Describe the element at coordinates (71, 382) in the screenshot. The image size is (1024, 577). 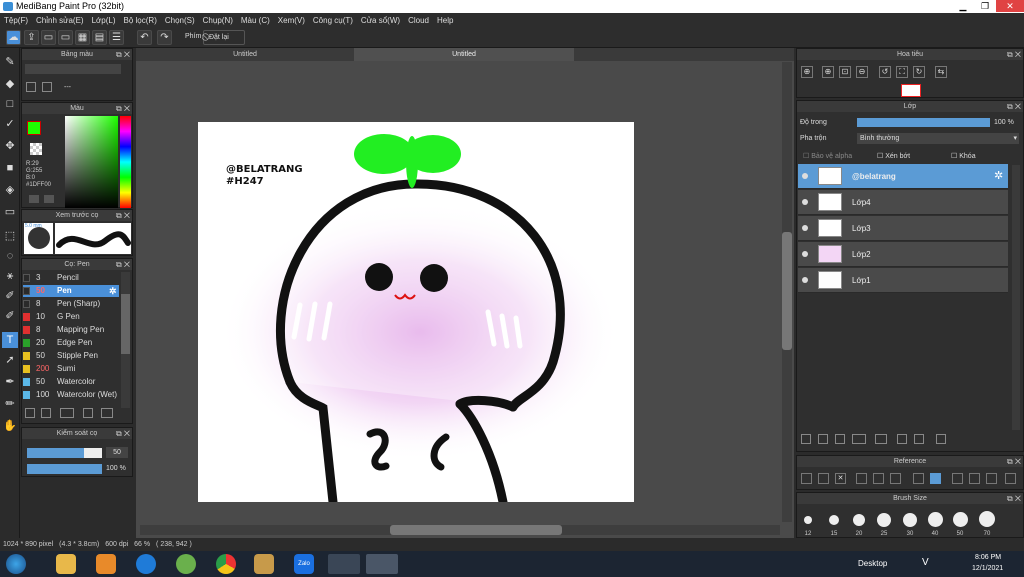
I see `brush-item: 50 Watercolor` at that location.